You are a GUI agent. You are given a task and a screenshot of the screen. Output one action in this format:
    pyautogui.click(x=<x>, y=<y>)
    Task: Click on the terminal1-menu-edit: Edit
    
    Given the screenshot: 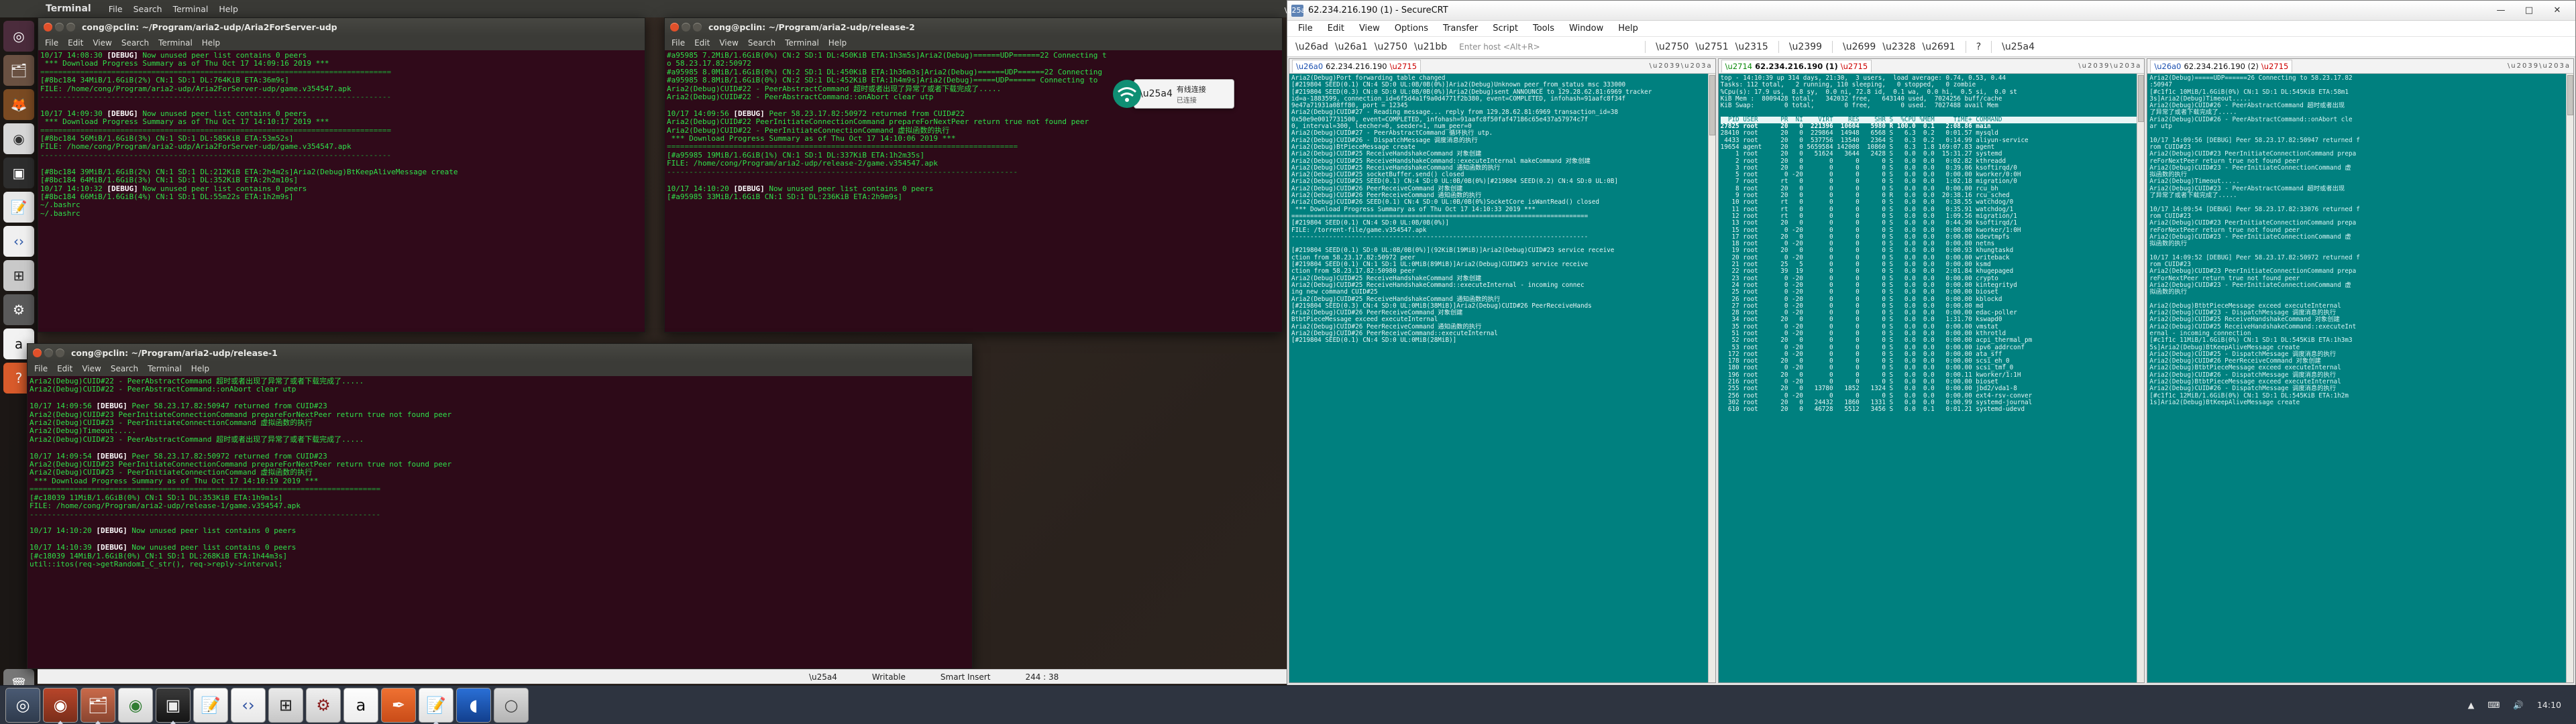 What is the action you would take?
    pyautogui.click(x=75, y=43)
    